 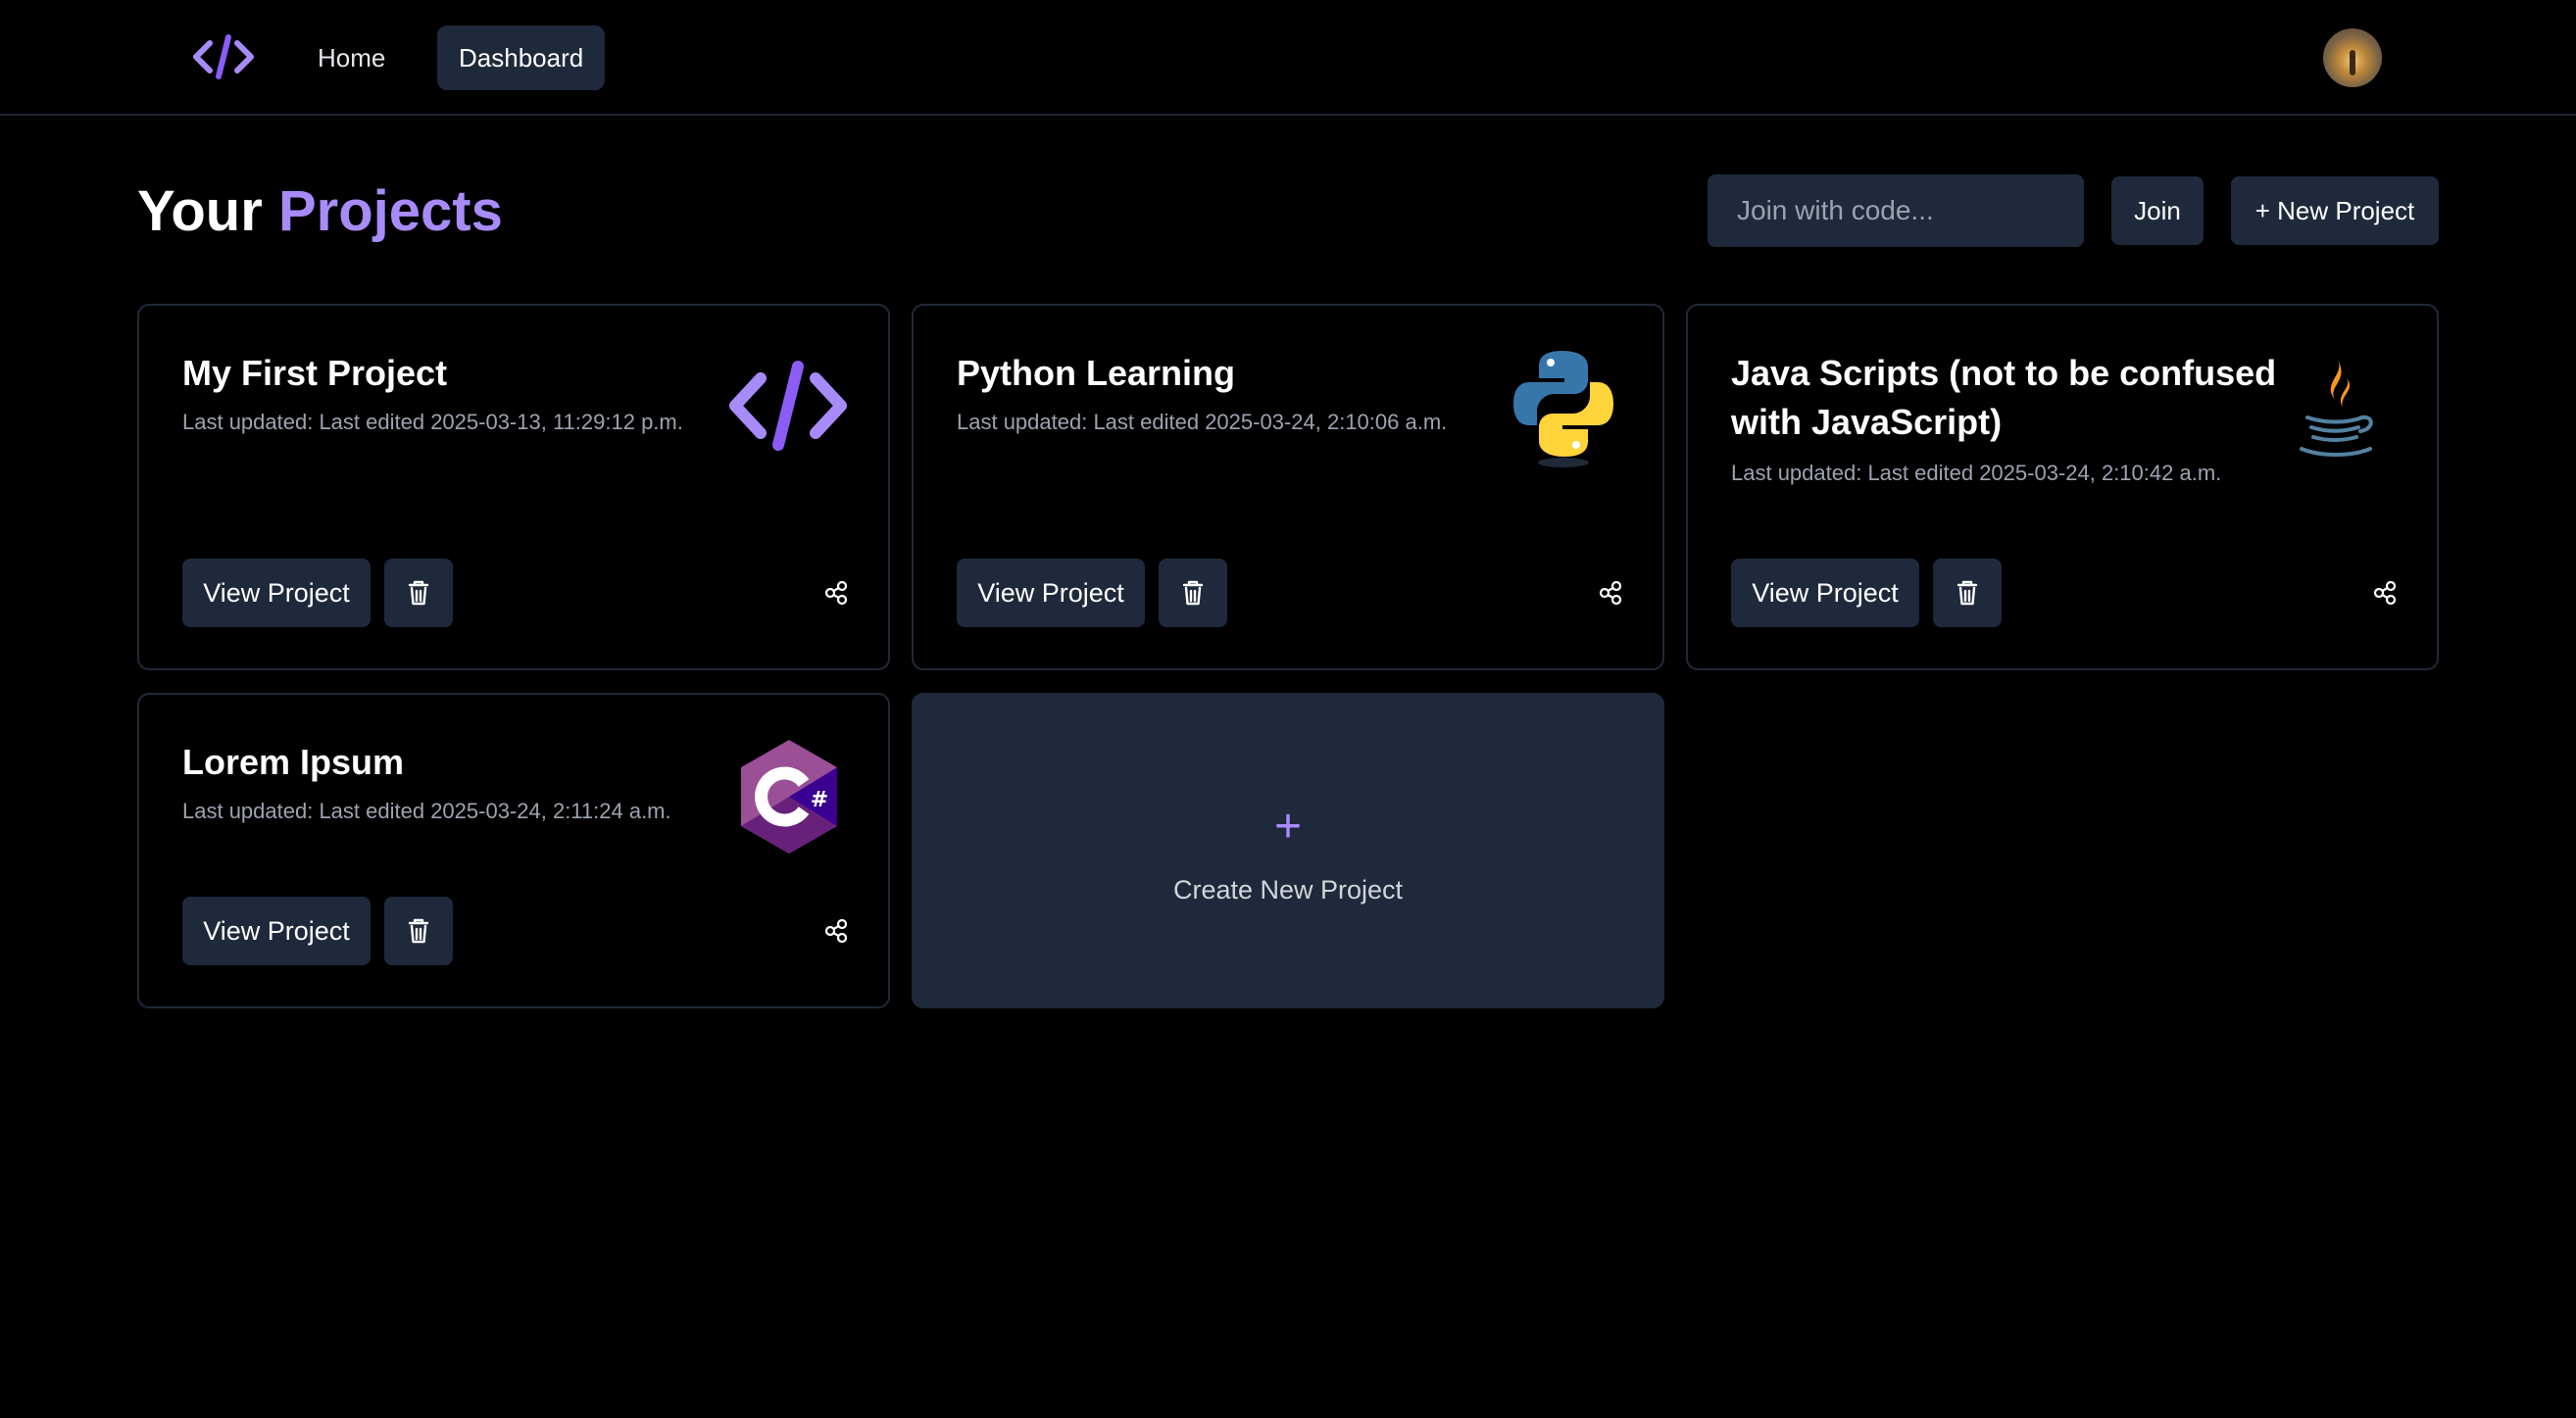 I want to click on avatar, so click(x=2352, y=58).